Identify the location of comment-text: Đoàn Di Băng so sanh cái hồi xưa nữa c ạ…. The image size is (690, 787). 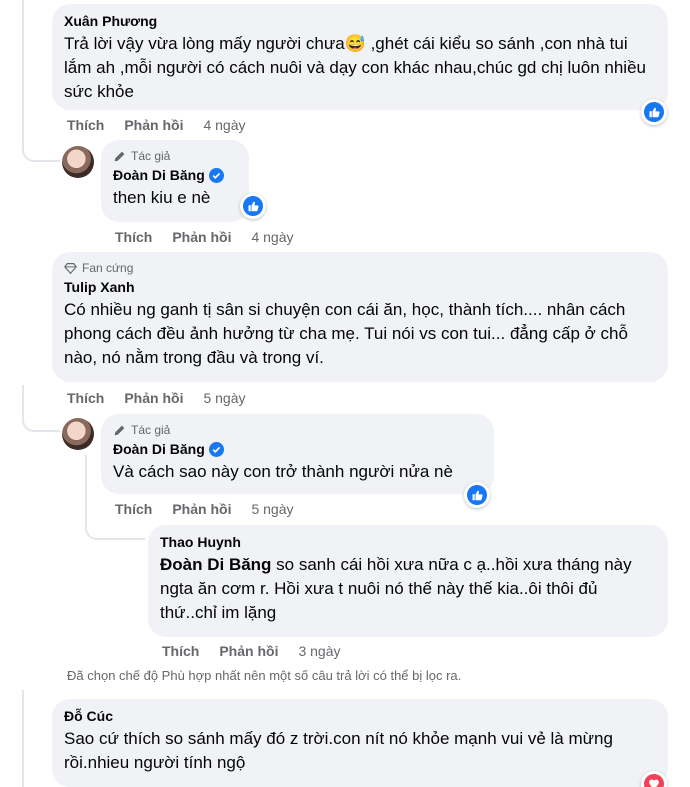
(408, 589).